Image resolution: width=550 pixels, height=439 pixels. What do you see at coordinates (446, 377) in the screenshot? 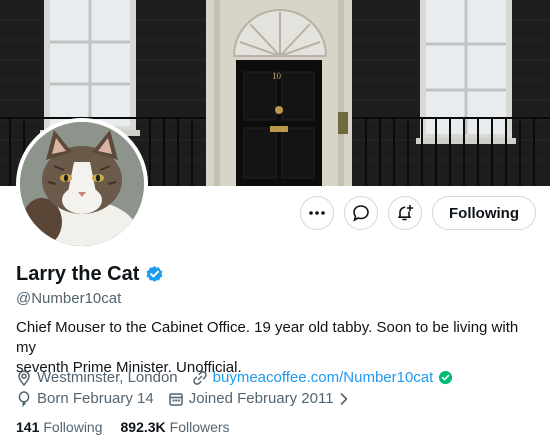
I see `verified-link-badge-icon` at bounding box center [446, 377].